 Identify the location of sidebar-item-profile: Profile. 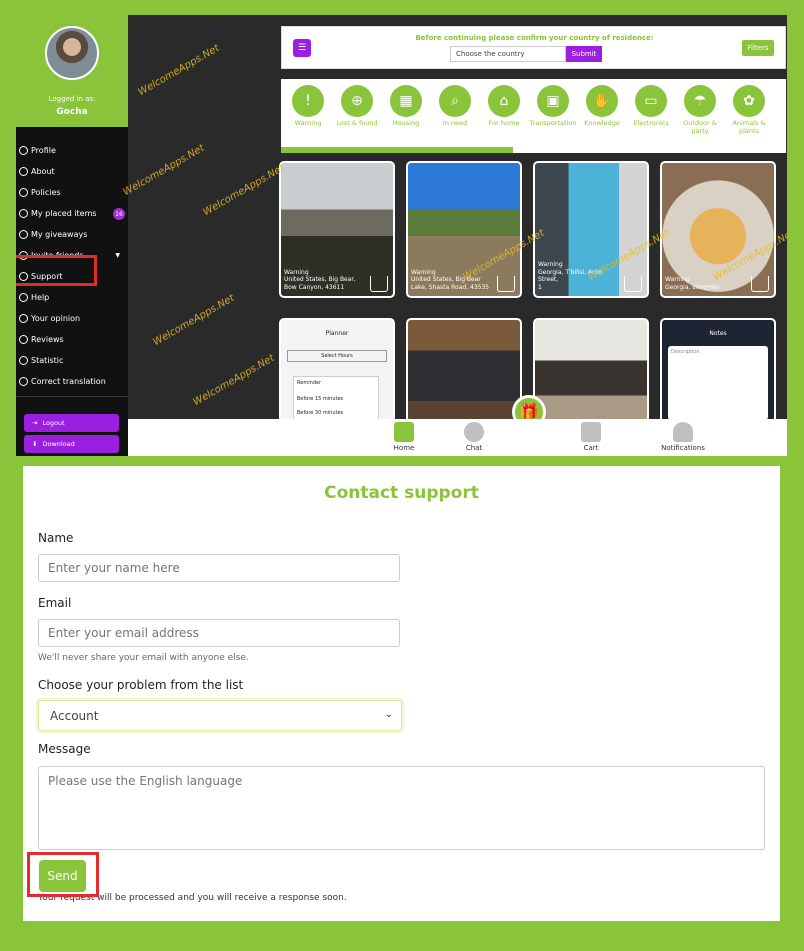
(72, 150).